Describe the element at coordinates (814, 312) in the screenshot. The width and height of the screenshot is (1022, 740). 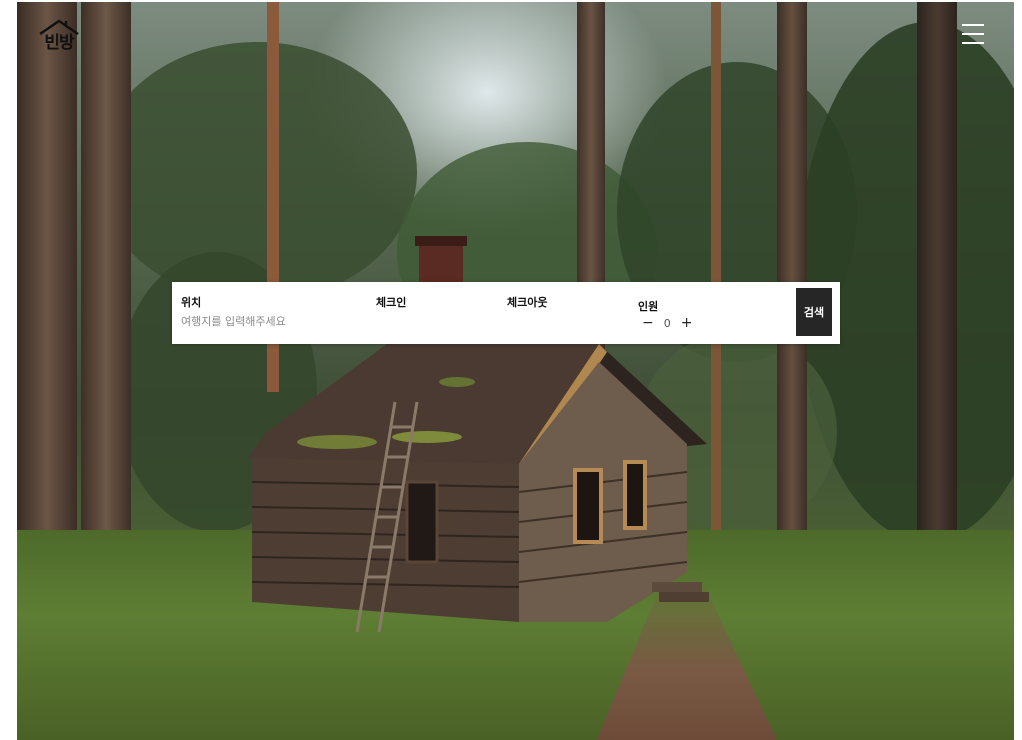
I see `search-button: 검색` at that location.